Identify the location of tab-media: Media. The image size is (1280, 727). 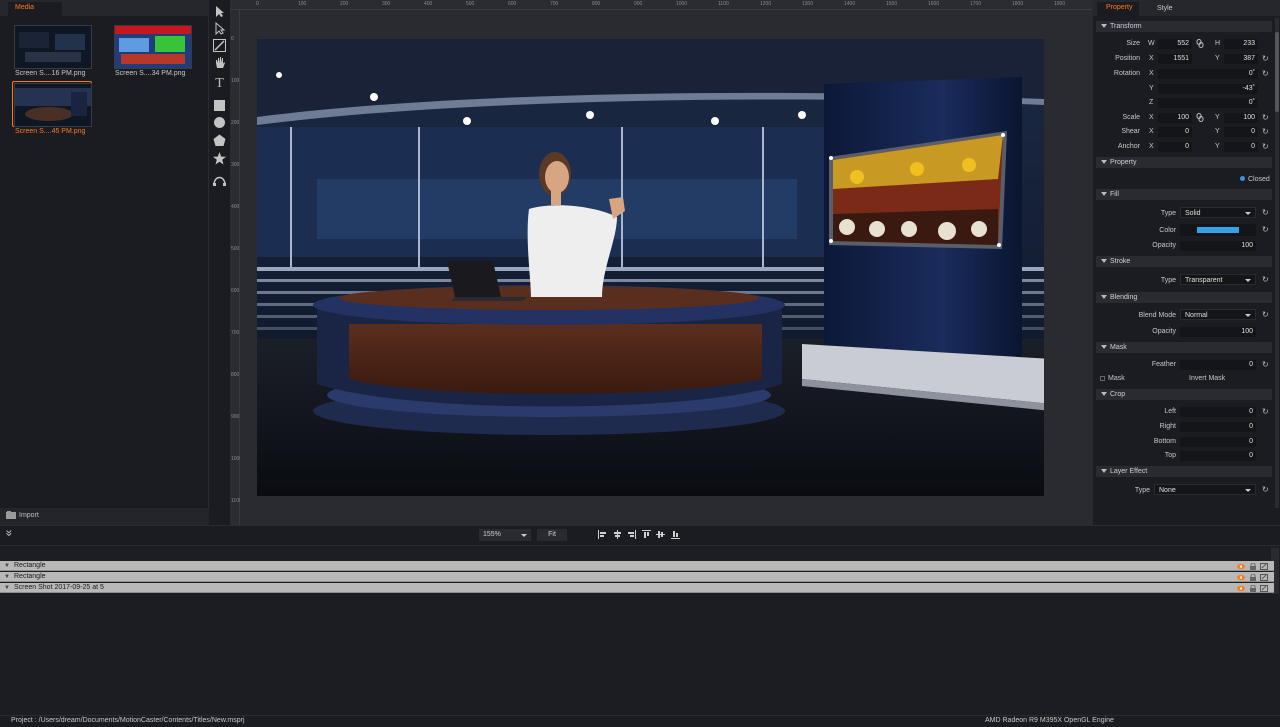
(35, 9).